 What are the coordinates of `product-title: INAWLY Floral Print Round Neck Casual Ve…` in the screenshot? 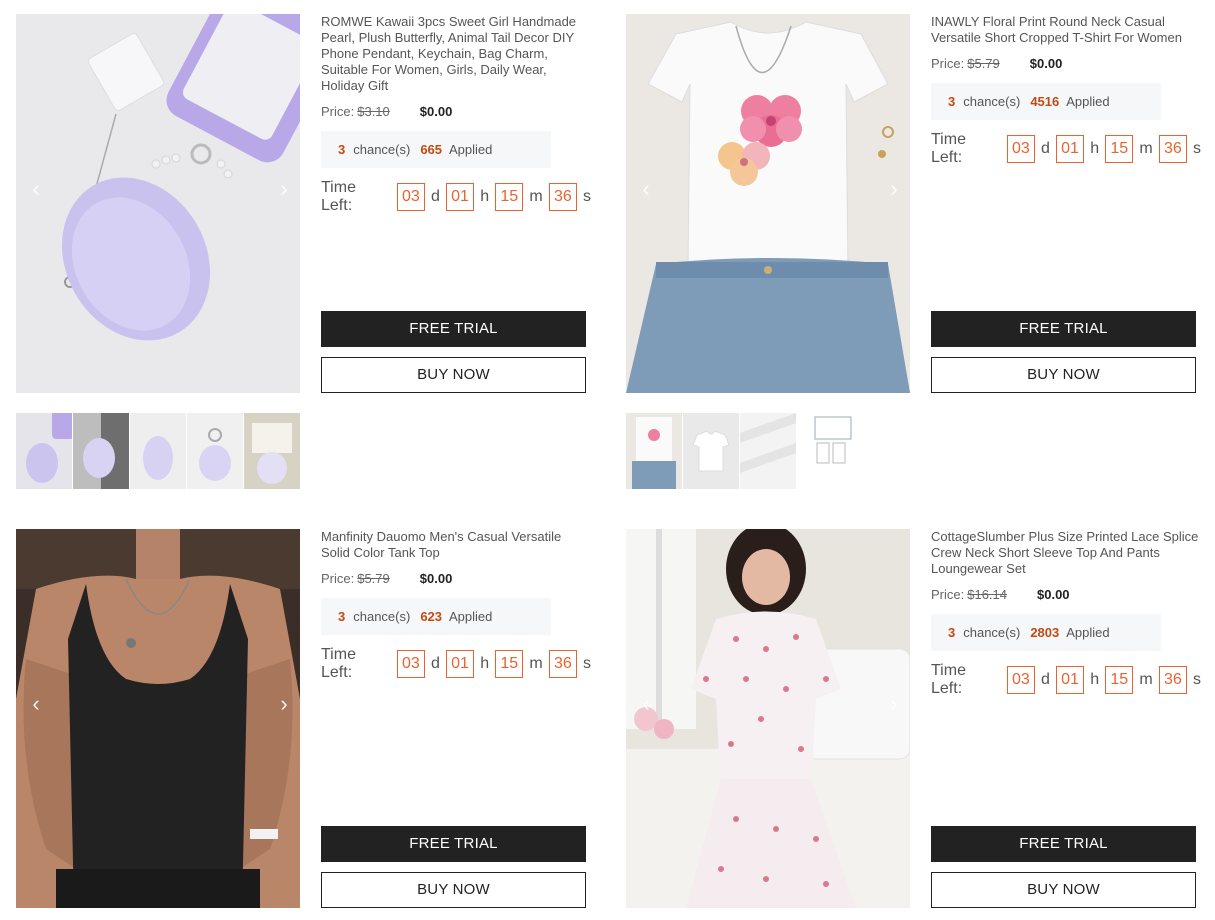 It's located at (1066, 30).